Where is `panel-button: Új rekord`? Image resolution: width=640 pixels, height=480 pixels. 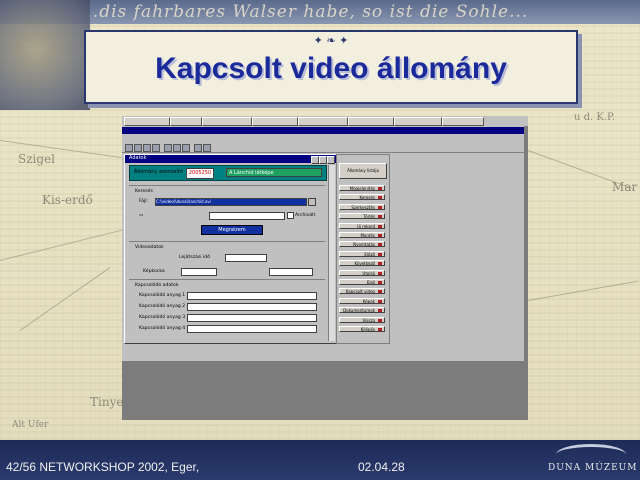 panel-button: Új rekord is located at coordinates (362, 225).